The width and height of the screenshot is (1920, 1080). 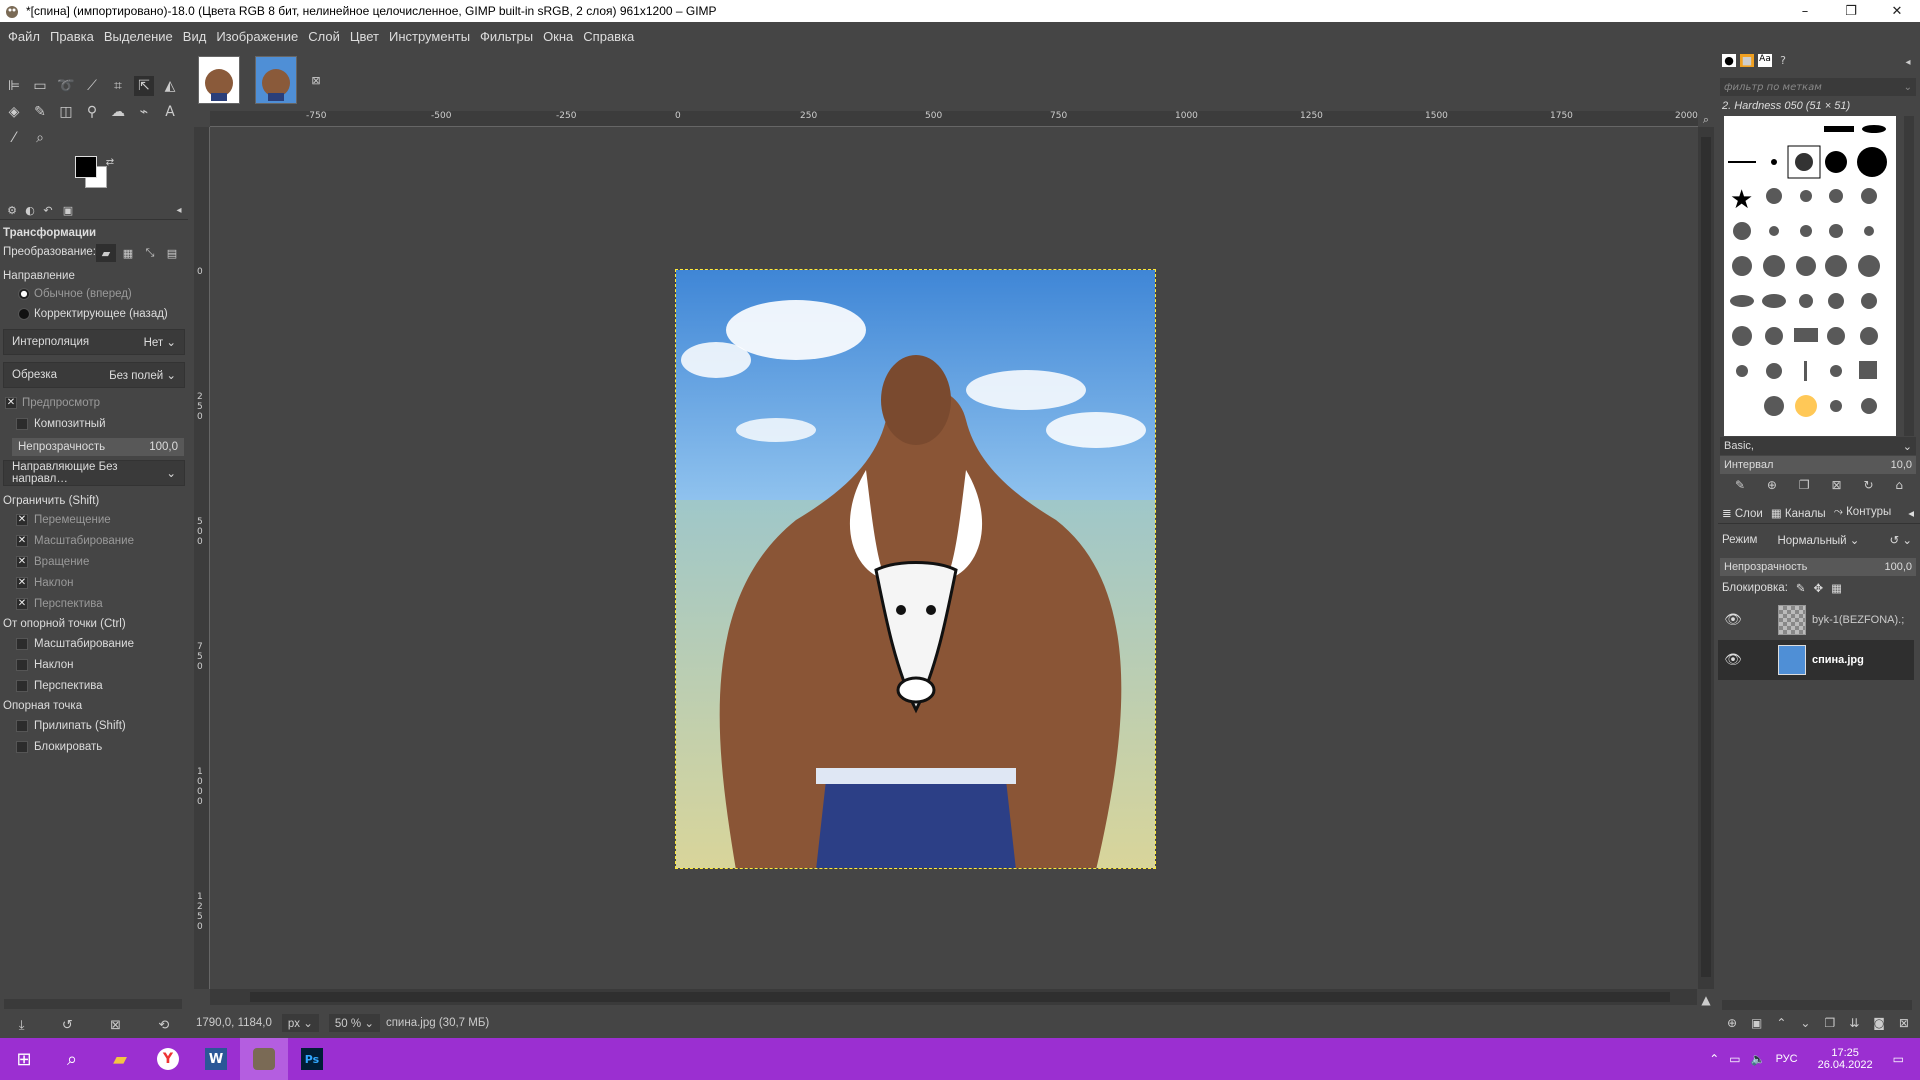 I want to click on brush-grid-scrollbar, so click(x=1909, y=276).